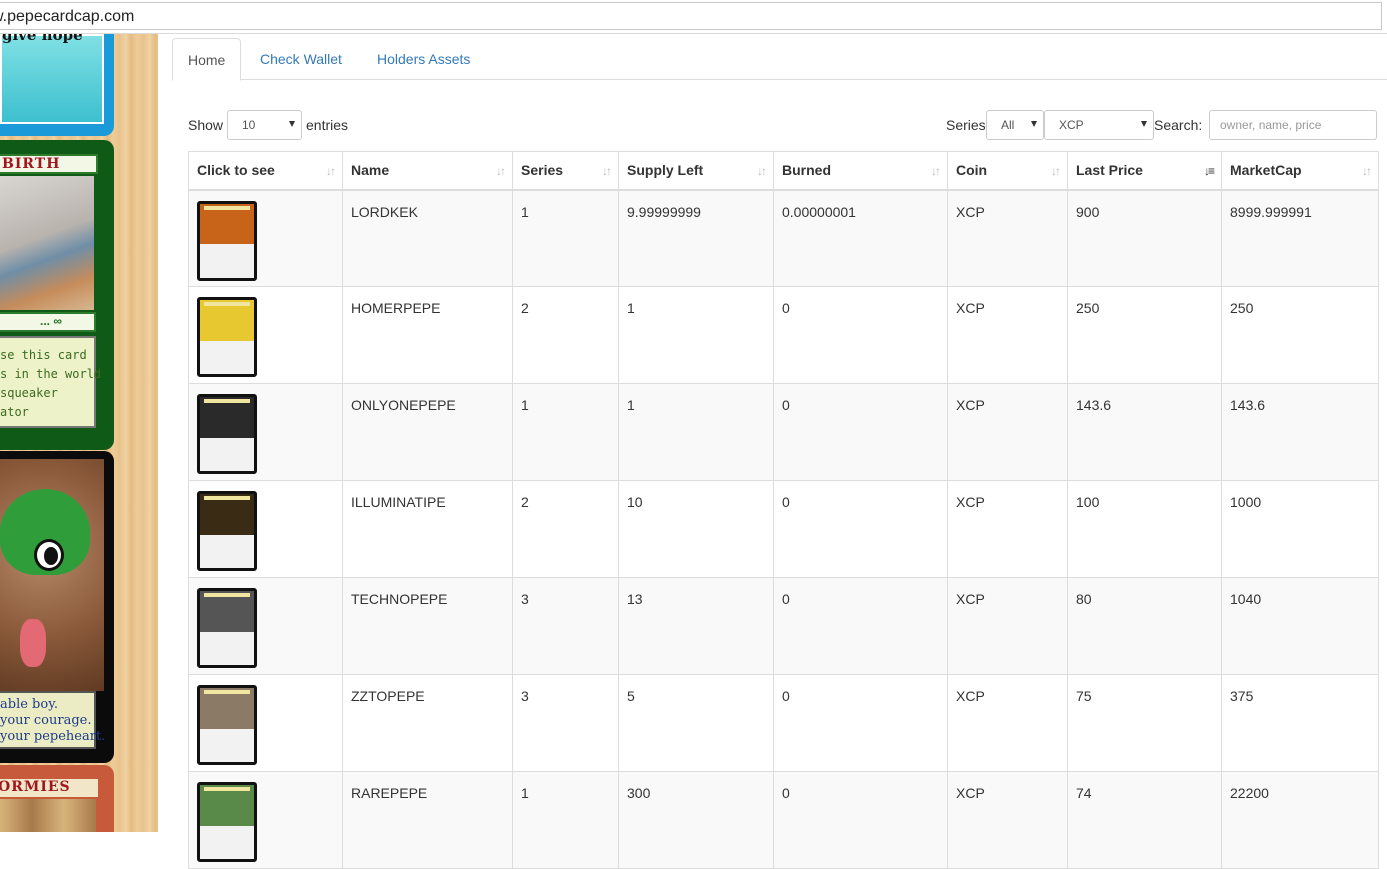 Image resolution: width=1387 pixels, height=869 pixels. What do you see at coordinates (49, 164) in the screenshot?
I see `side-card-2-banner: BIRTH` at bounding box center [49, 164].